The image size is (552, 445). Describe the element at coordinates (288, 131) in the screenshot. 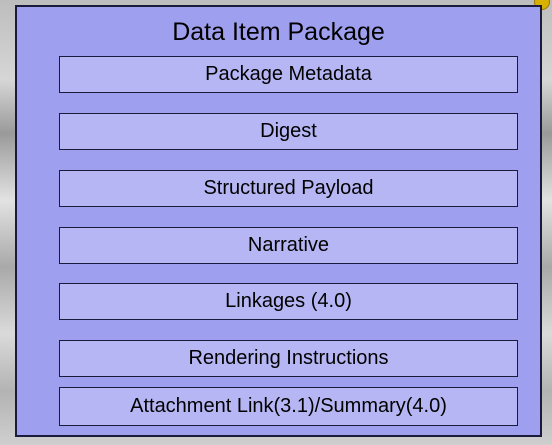

I see `component-digest: Digest` at that location.